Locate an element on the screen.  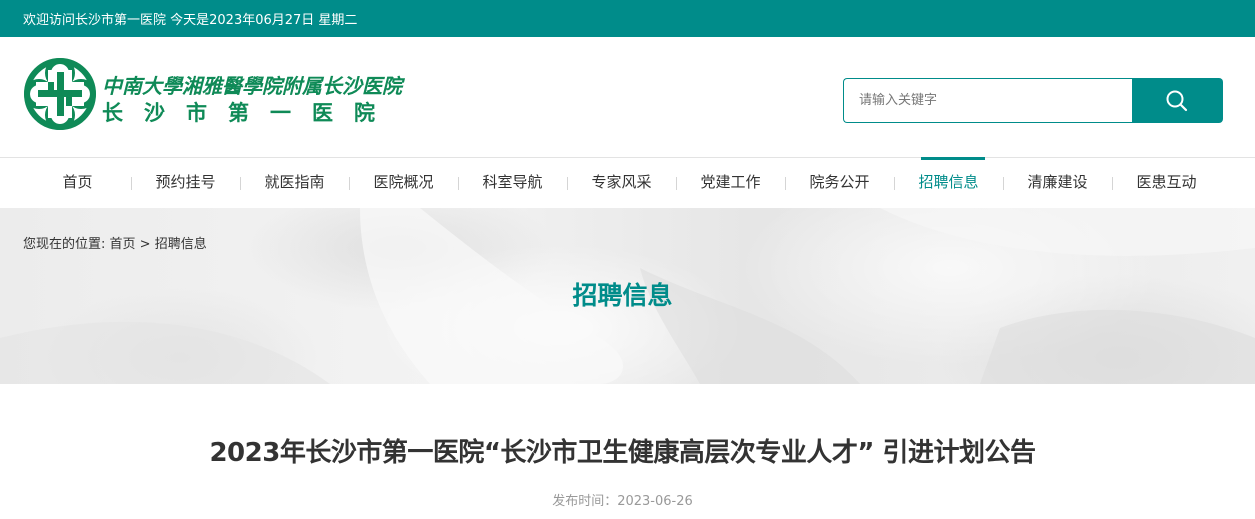
search-icon is located at coordinates (1177, 101).